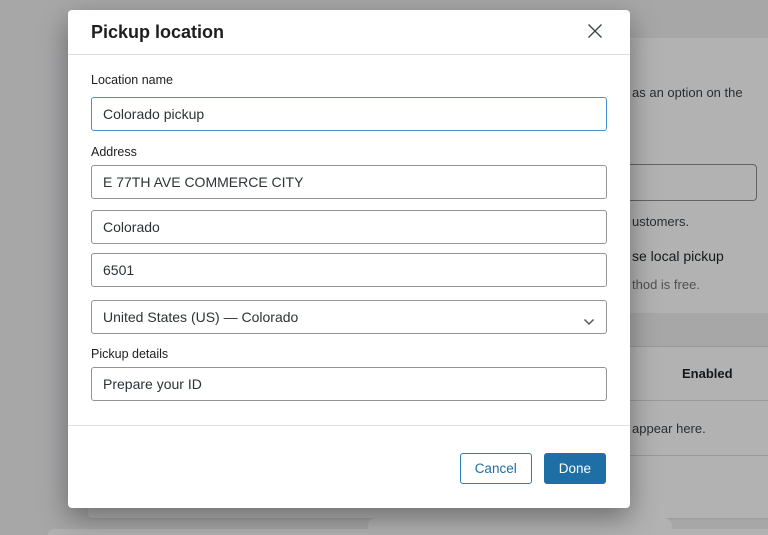 This screenshot has width=768, height=535. I want to click on address-label: Address, so click(114, 152).